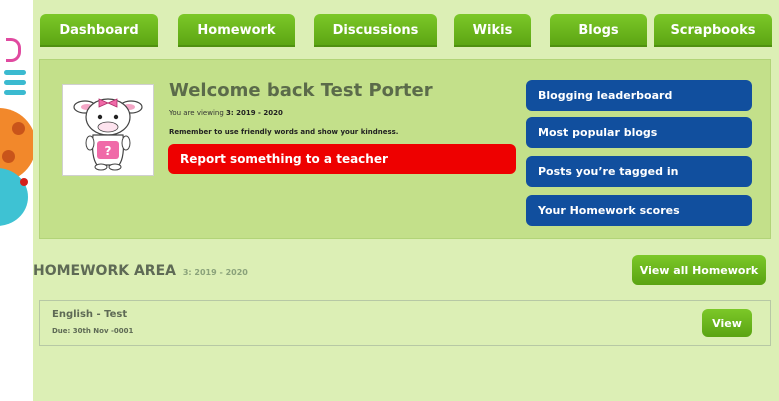 This screenshot has height=401, width=779. What do you see at coordinates (639, 210) in the screenshot?
I see `homework-scores-button: Your Homework scores` at bounding box center [639, 210].